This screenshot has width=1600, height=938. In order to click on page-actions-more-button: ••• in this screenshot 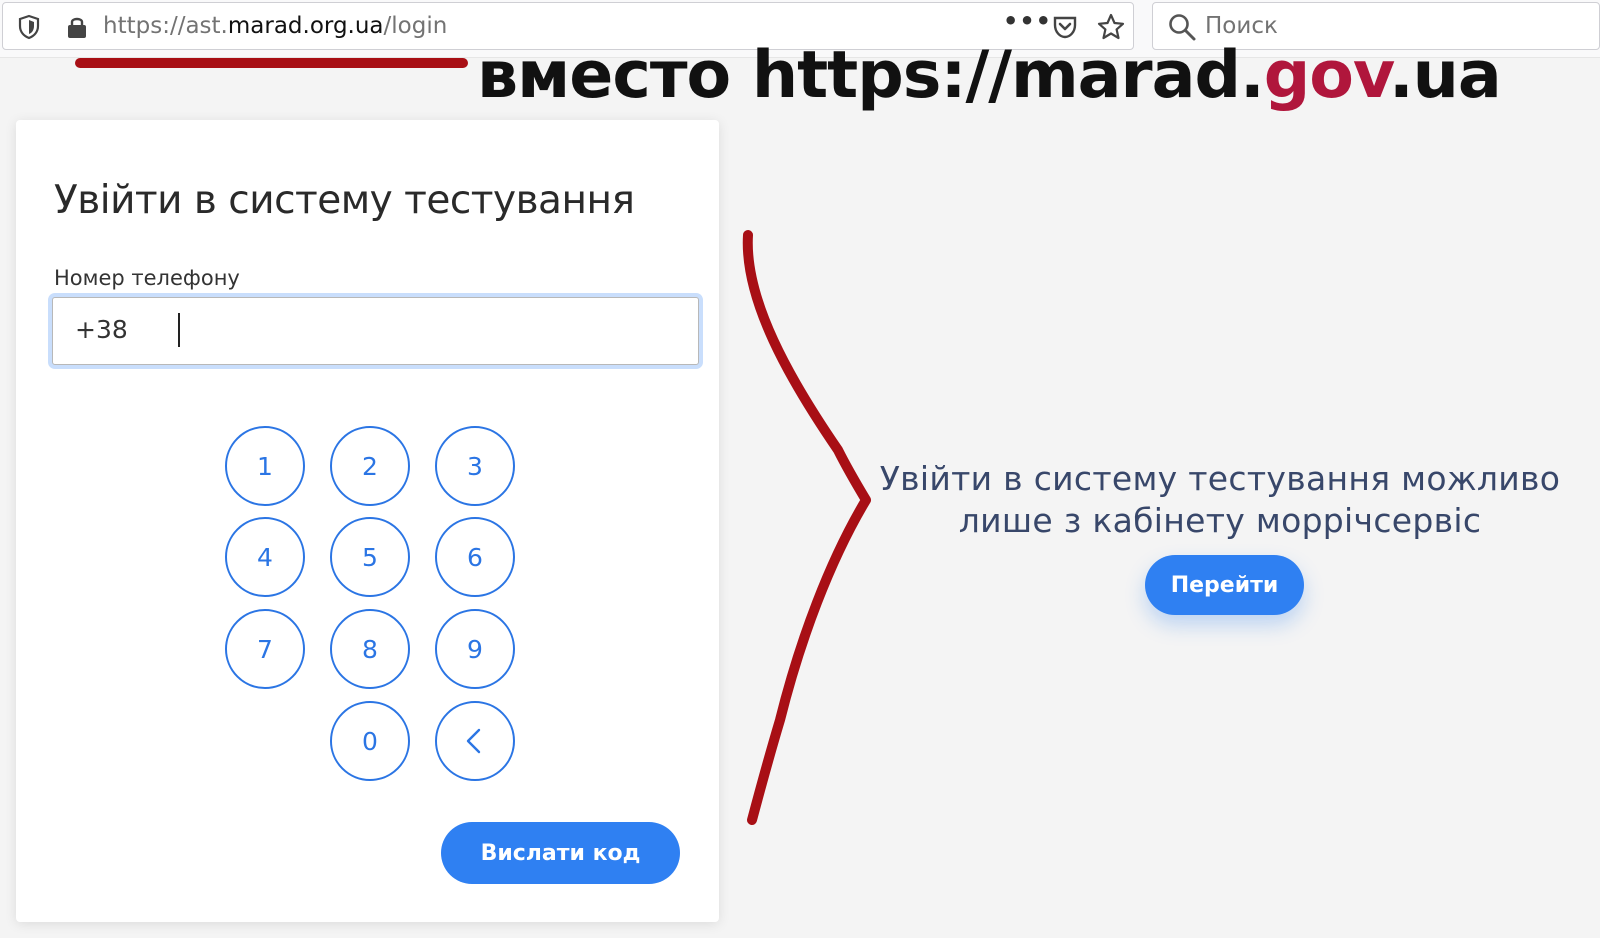, I will do `click(1027, 21)`.